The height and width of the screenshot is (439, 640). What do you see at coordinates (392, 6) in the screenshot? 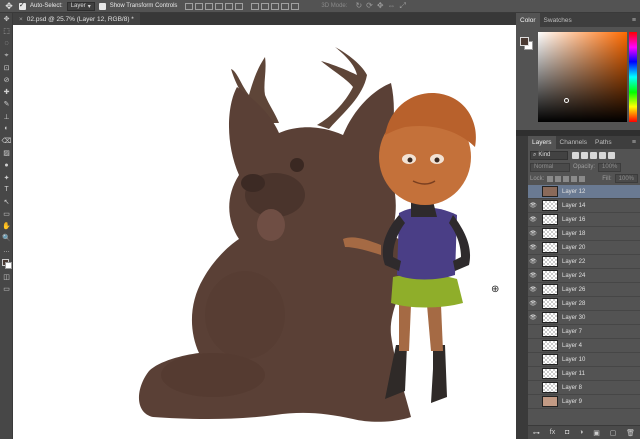
I see `3d-slide-icon: ⇔` at bounding box center [392, 6].